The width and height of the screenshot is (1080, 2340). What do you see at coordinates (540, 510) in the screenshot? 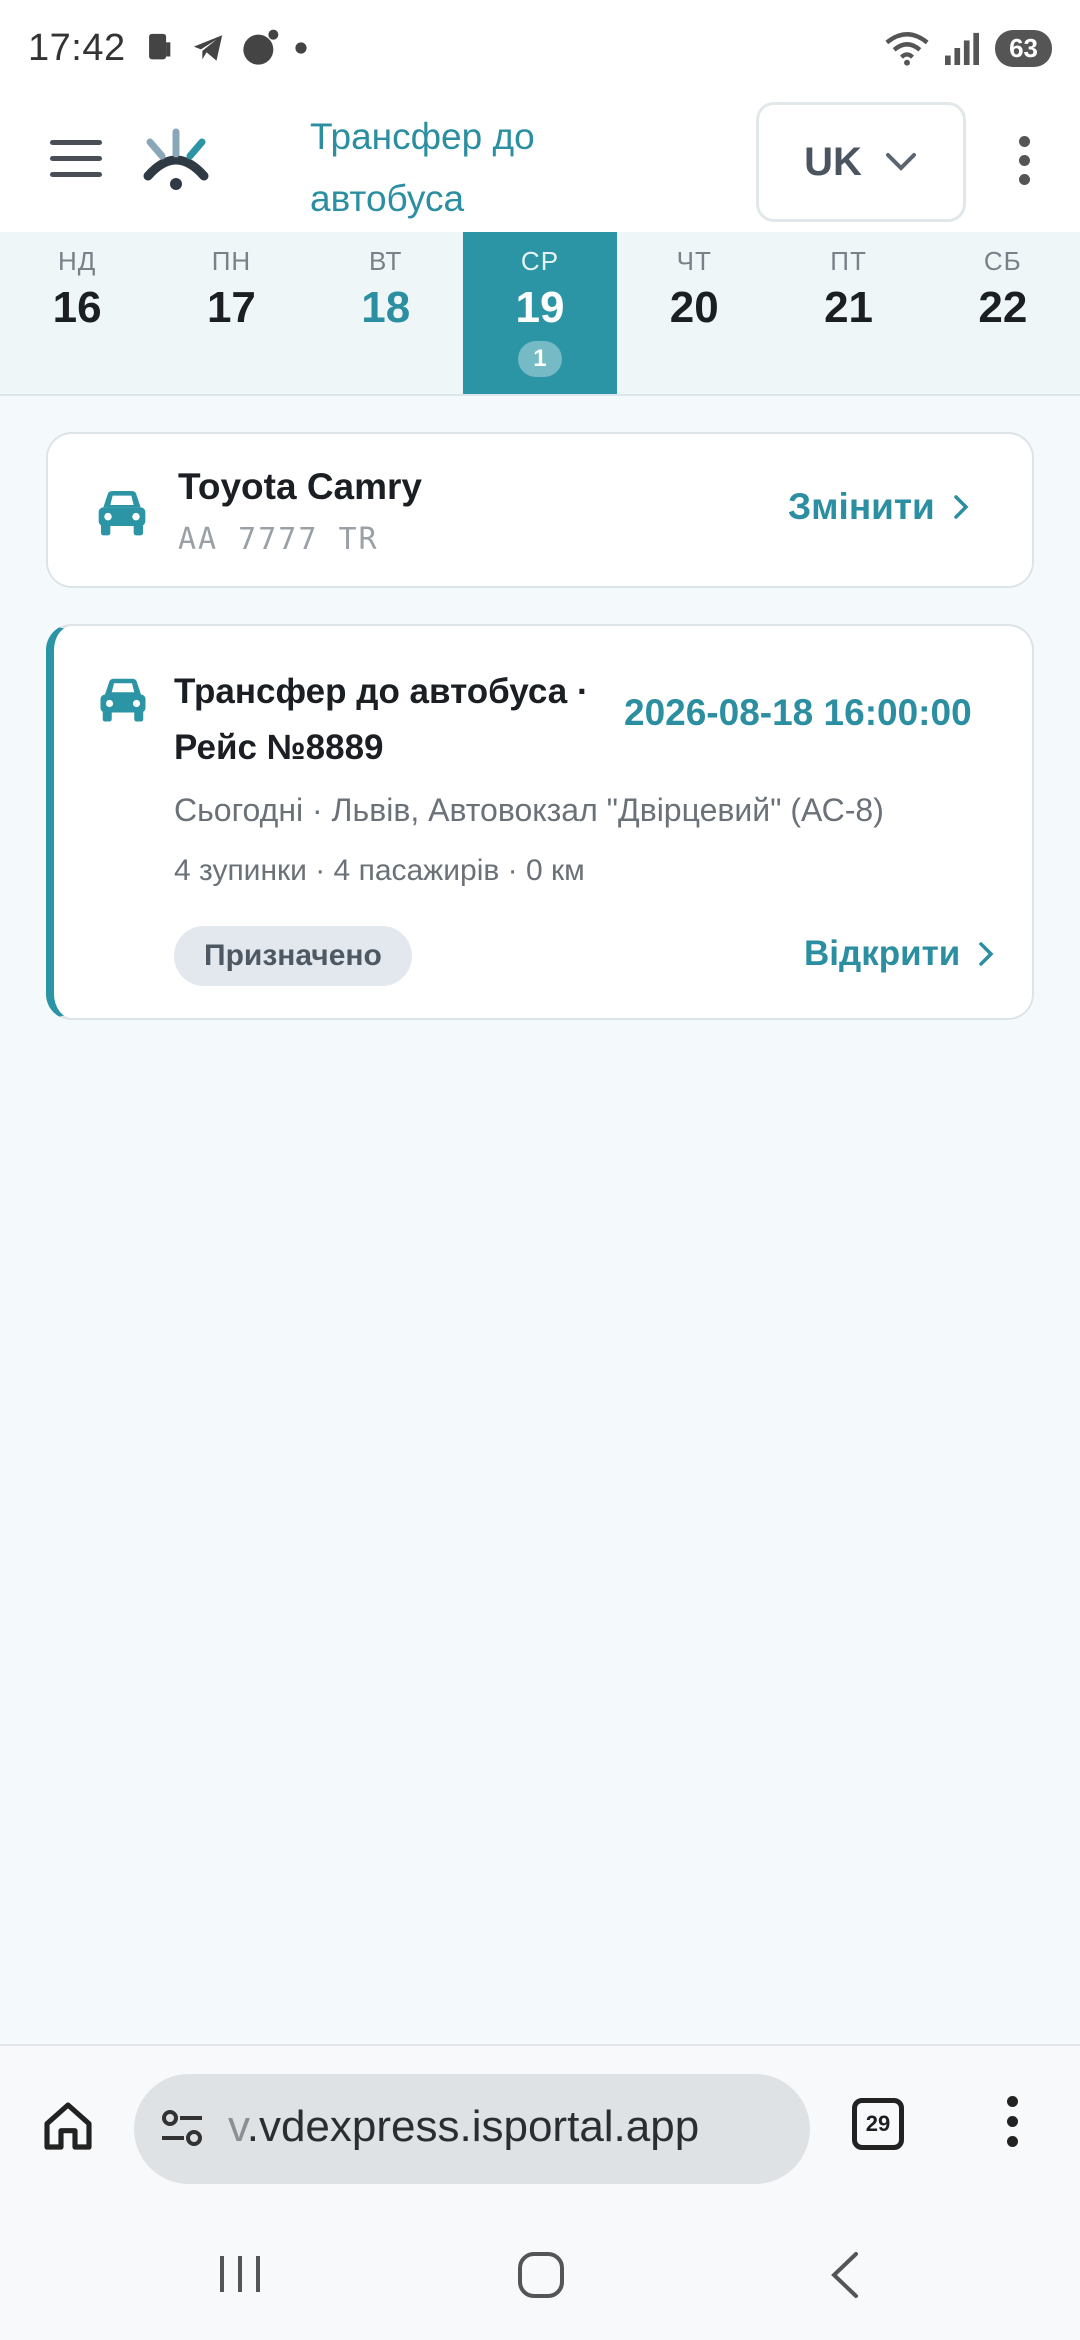
I see `vehicle-card: Toyota Camry AA 7777 TR Змінити` at bounding box center [540, 510].